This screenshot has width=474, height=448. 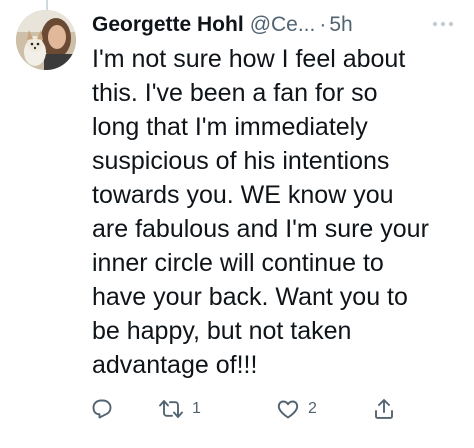 I want to click on reply-button, so click(x=102, y=409).